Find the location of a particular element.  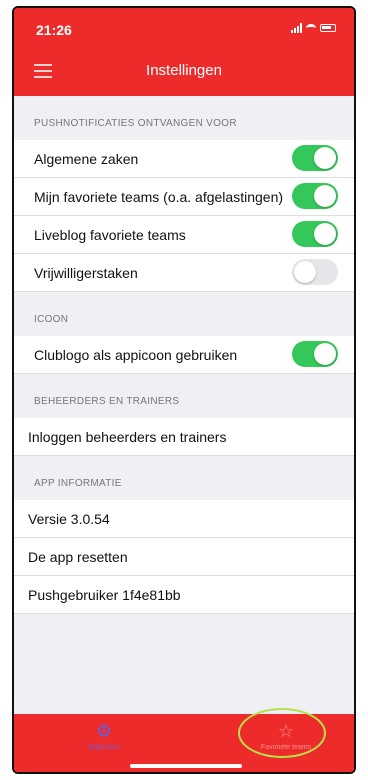

row-label: Inloggen beheerders en trainers is located at coordinates (127, 437).